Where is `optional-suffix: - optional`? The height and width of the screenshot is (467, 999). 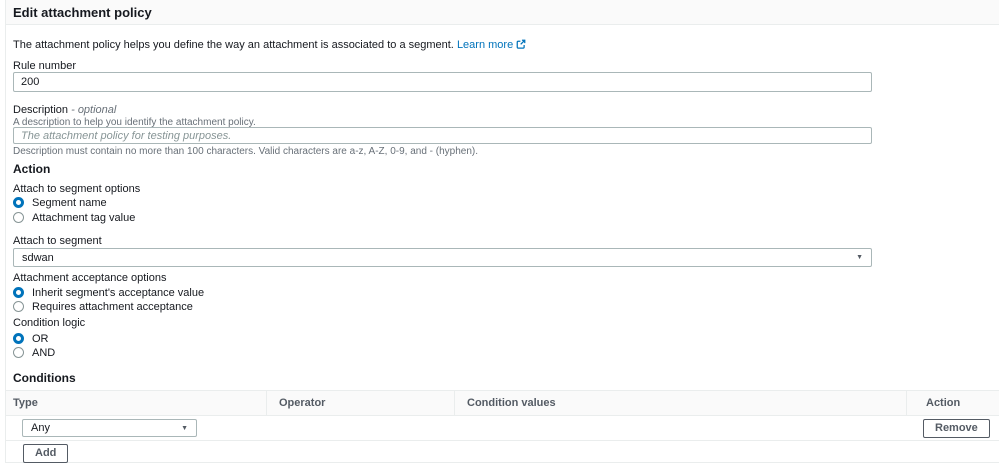
optional-suffix: - optional is located at coordinates (94, 110).